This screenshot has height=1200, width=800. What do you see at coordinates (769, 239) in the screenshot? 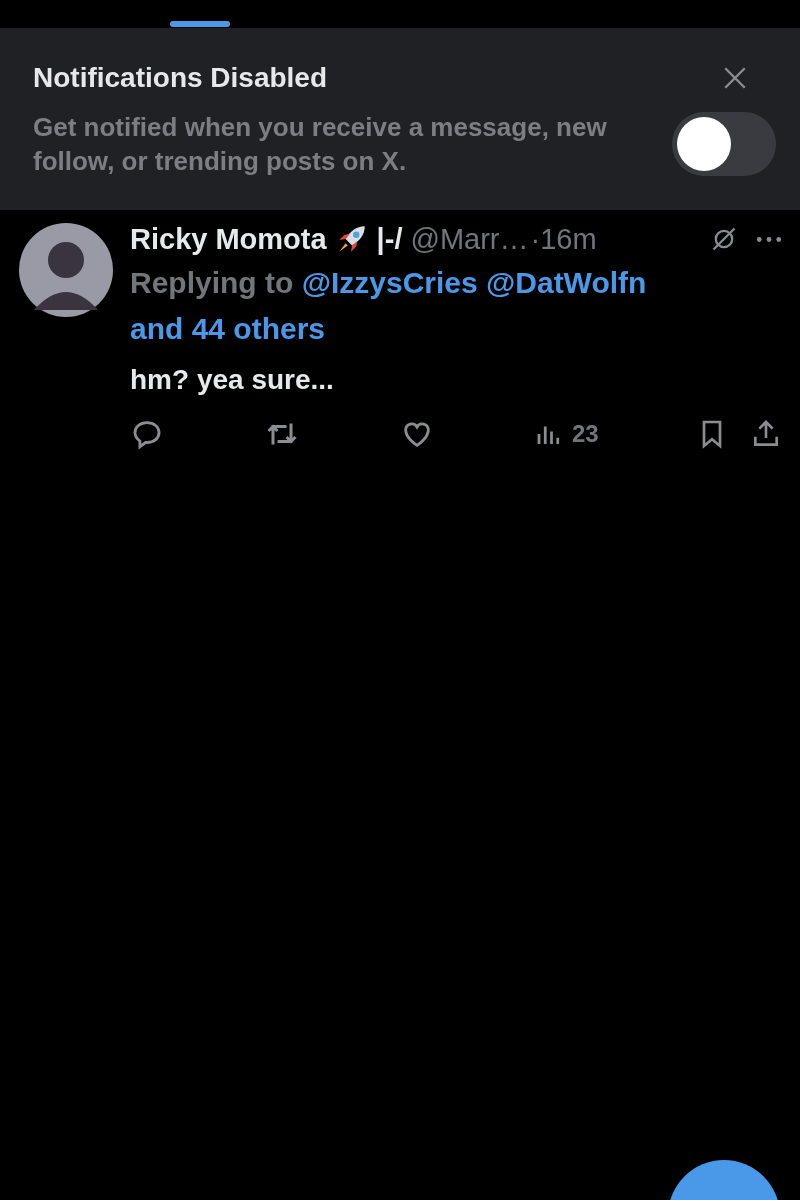
I see `more-icon` at bounding box center [769, 239].